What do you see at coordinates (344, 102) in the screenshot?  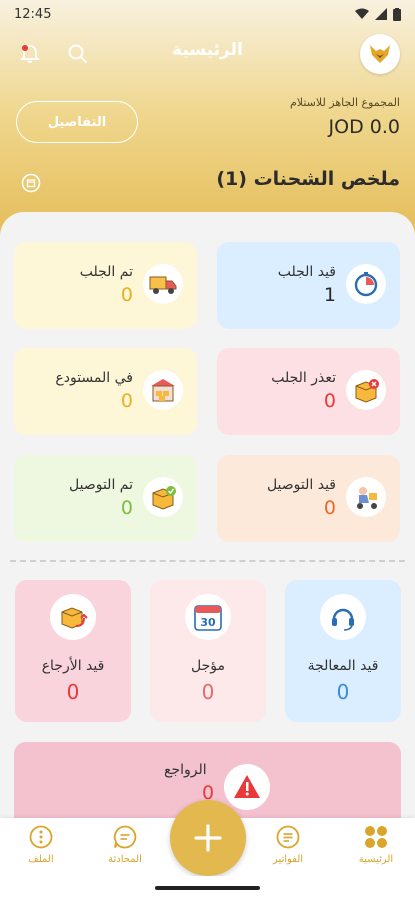 I see `wallet-label: المجموع الجاهز للاستلام` at bounding box center [344, 102].